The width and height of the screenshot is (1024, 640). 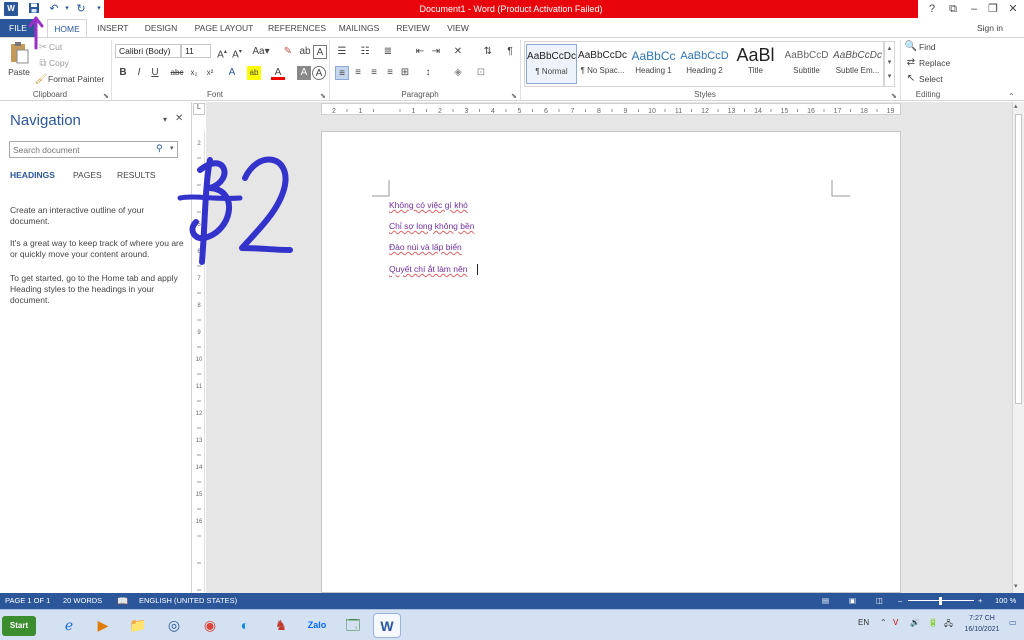 I want to click on taskbar-clock: 7:27 CH 16/10/2021, so click(x=982, y=624).